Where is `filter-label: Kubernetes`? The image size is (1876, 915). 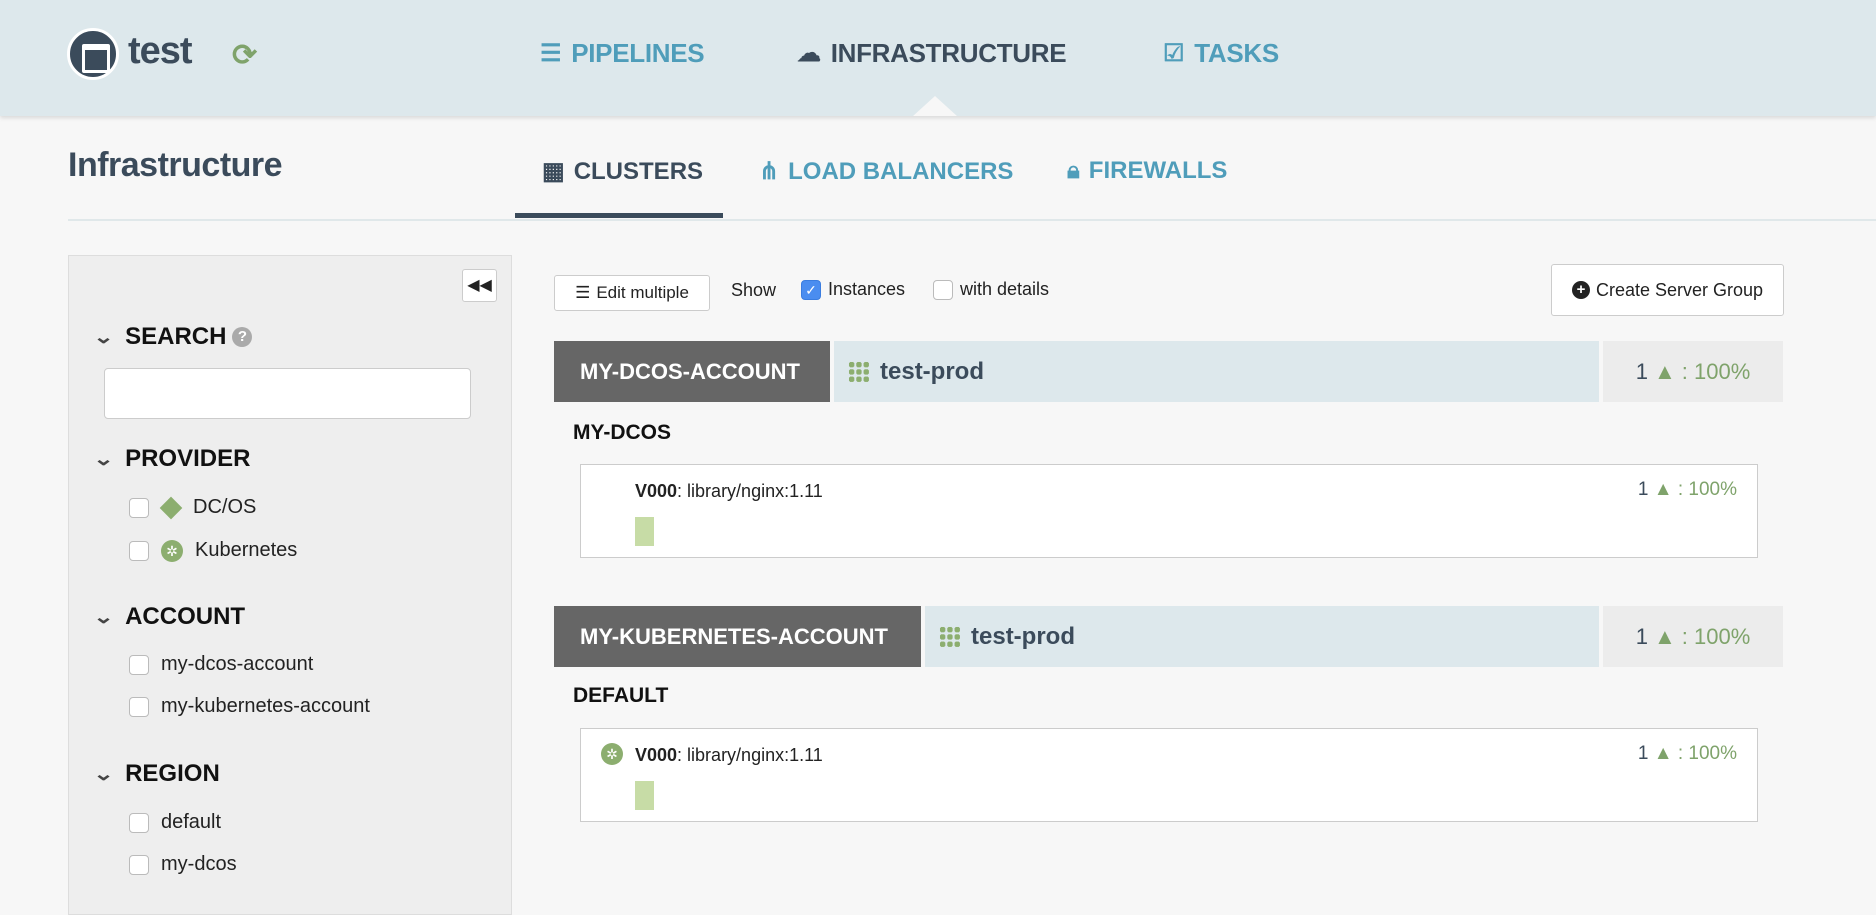 filter-label: Kubernetes is located at coordinates (246, 550).